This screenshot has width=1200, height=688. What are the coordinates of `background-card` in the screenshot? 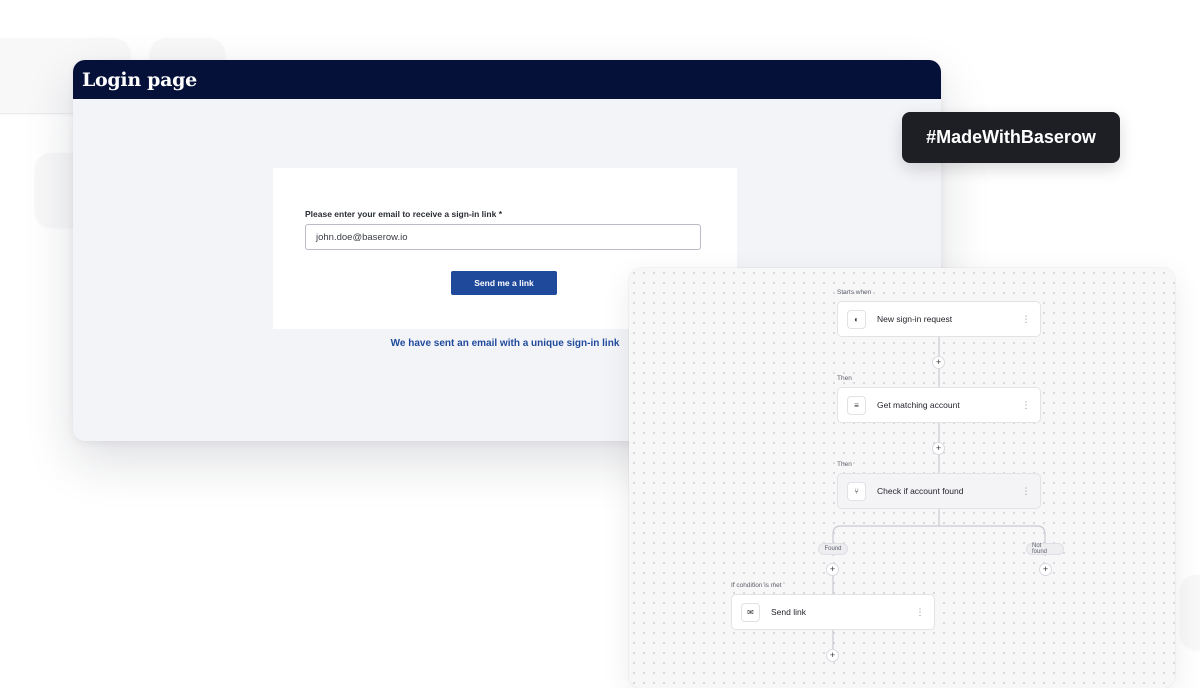 It's located at (1190, 612).